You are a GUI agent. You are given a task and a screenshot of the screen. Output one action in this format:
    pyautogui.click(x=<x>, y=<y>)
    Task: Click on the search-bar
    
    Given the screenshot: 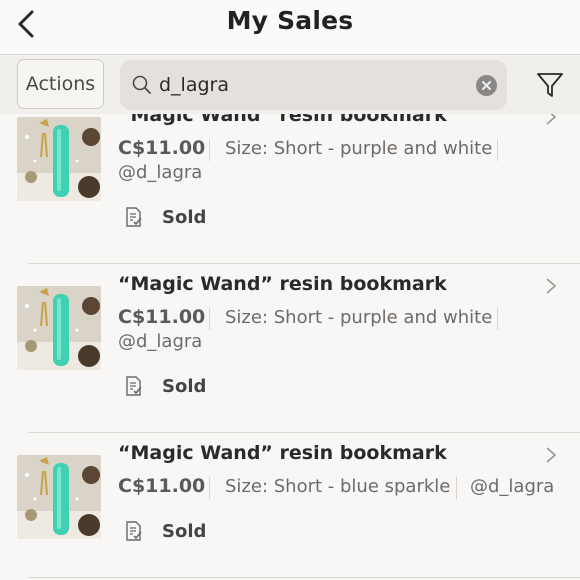 What is the action you would take?
    pyautogui.click(x=313, y=85)
    